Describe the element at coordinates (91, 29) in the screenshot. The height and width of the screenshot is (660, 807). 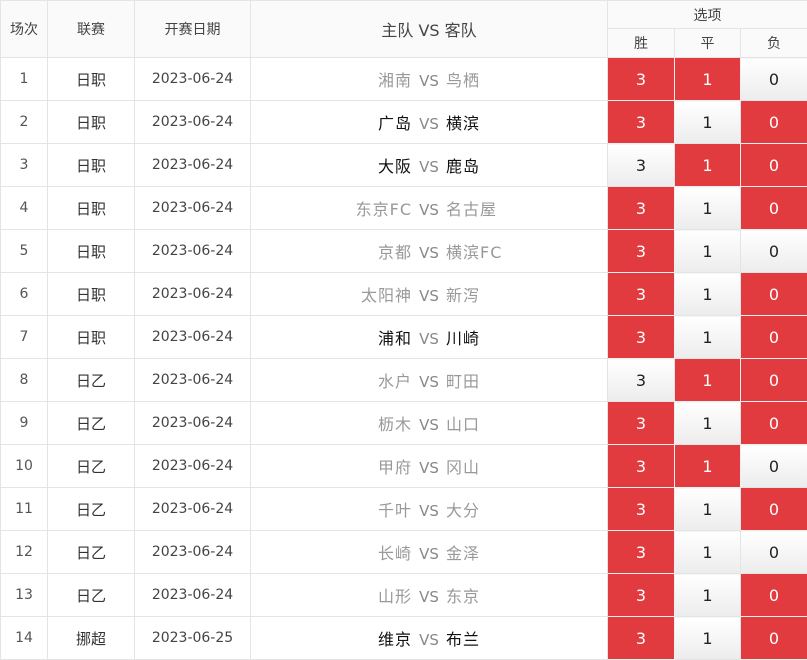
I see `header-league: 联赛` at that location.